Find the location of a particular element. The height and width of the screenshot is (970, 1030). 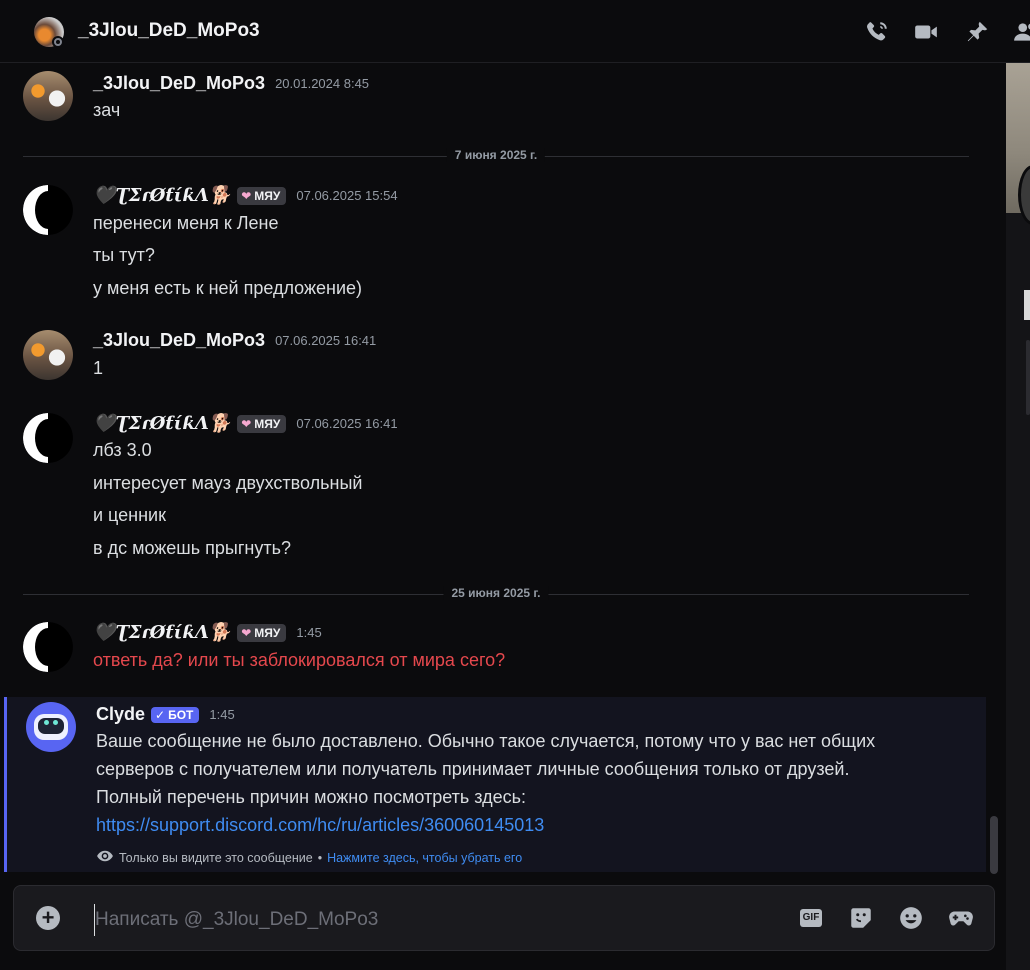

emoji-icon is located at coordinates (911, 918).